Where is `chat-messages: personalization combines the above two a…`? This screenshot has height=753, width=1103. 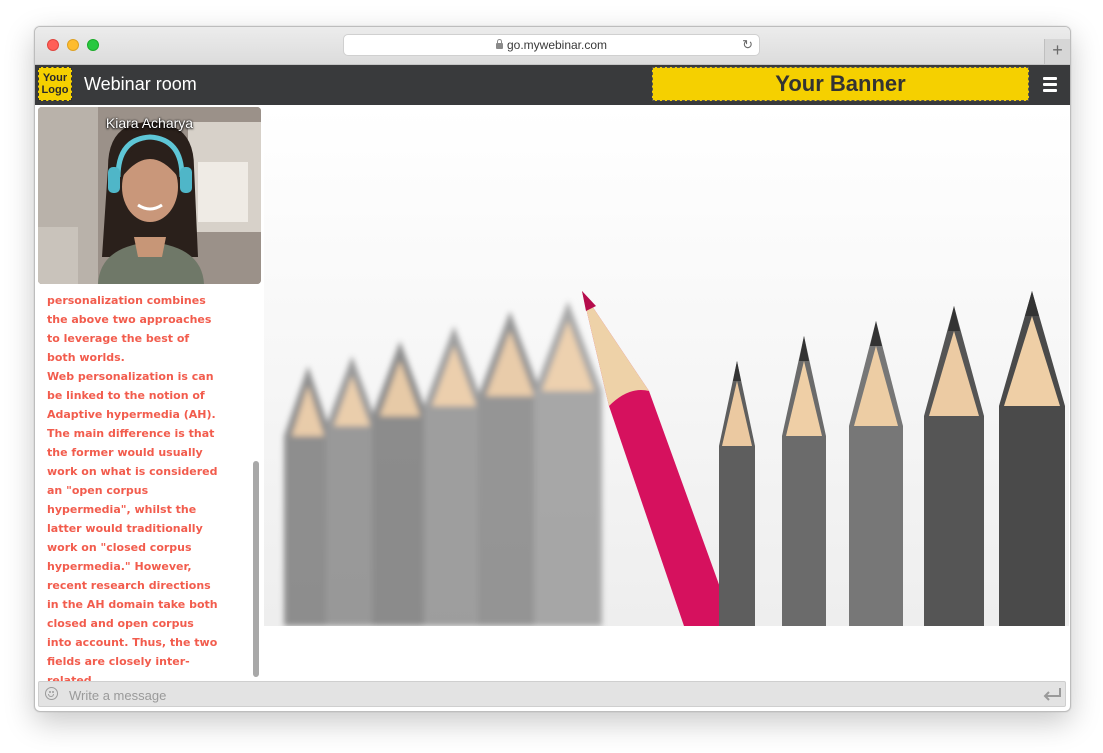
chat-messages: personalization combines the above two a… is located at coordinates (133, 490).